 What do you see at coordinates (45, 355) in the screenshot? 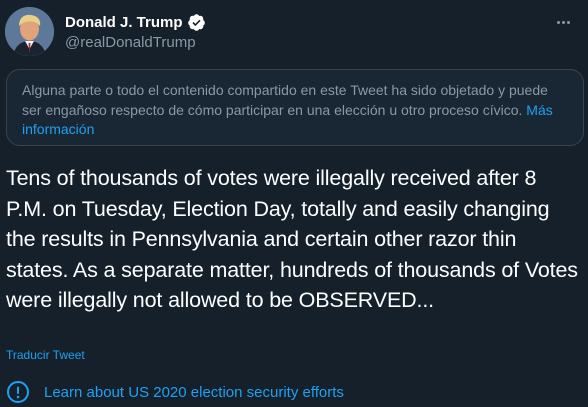
I see `translate-tweet-link: Traducir Tweet` at bounding box center [45, 355].